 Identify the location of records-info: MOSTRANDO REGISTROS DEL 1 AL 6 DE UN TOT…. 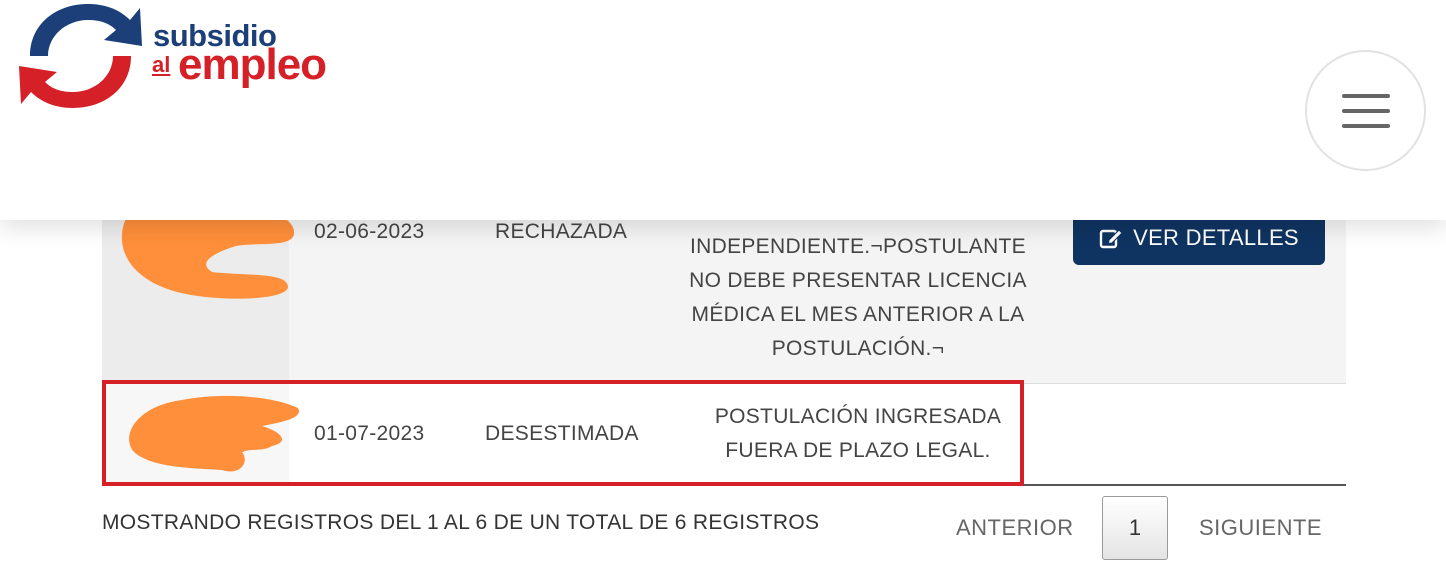
(461, 522).